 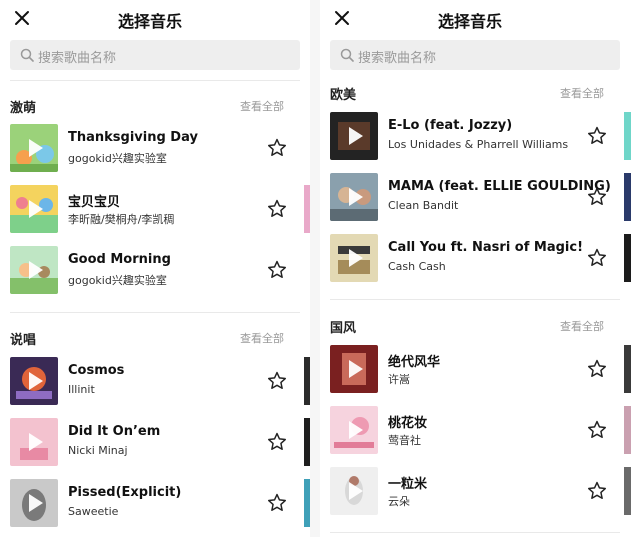 I want to click on song-row: Cosmos Illinit, so click(x=155, y=381).